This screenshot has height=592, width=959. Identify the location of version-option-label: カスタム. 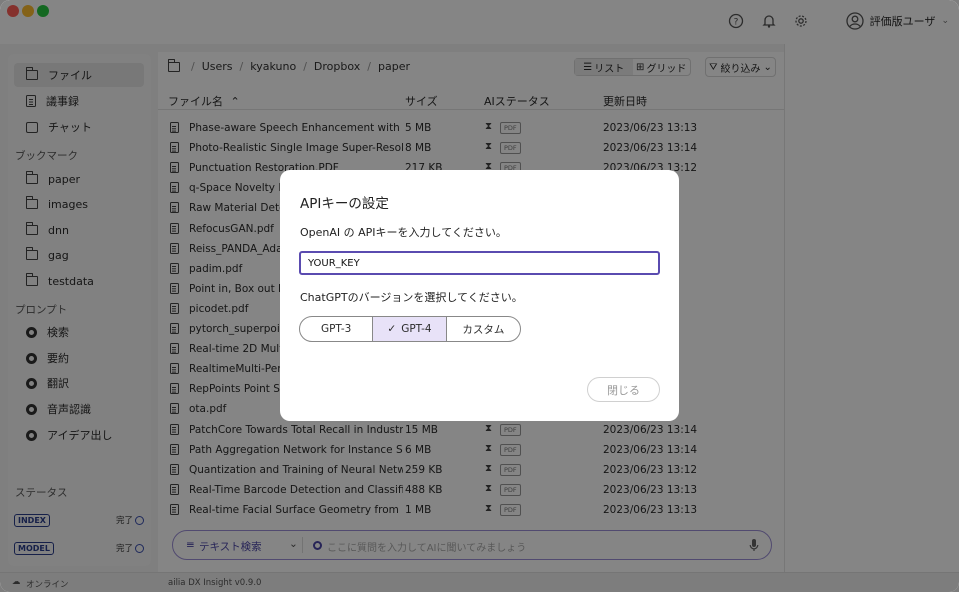
(483, 329).